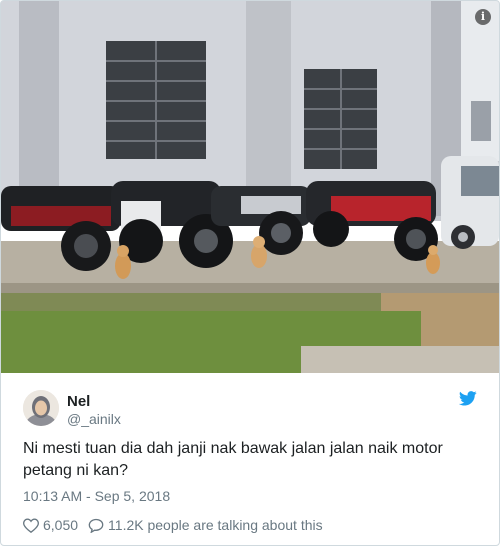 The width and height of the screenshot is (500, 546). What do you see at coordinates (96, 496) in the screenshot?
I see `tweet-timestamp: 10:13 AM - Sep 5, 2018` at bounding box center [96, 496].